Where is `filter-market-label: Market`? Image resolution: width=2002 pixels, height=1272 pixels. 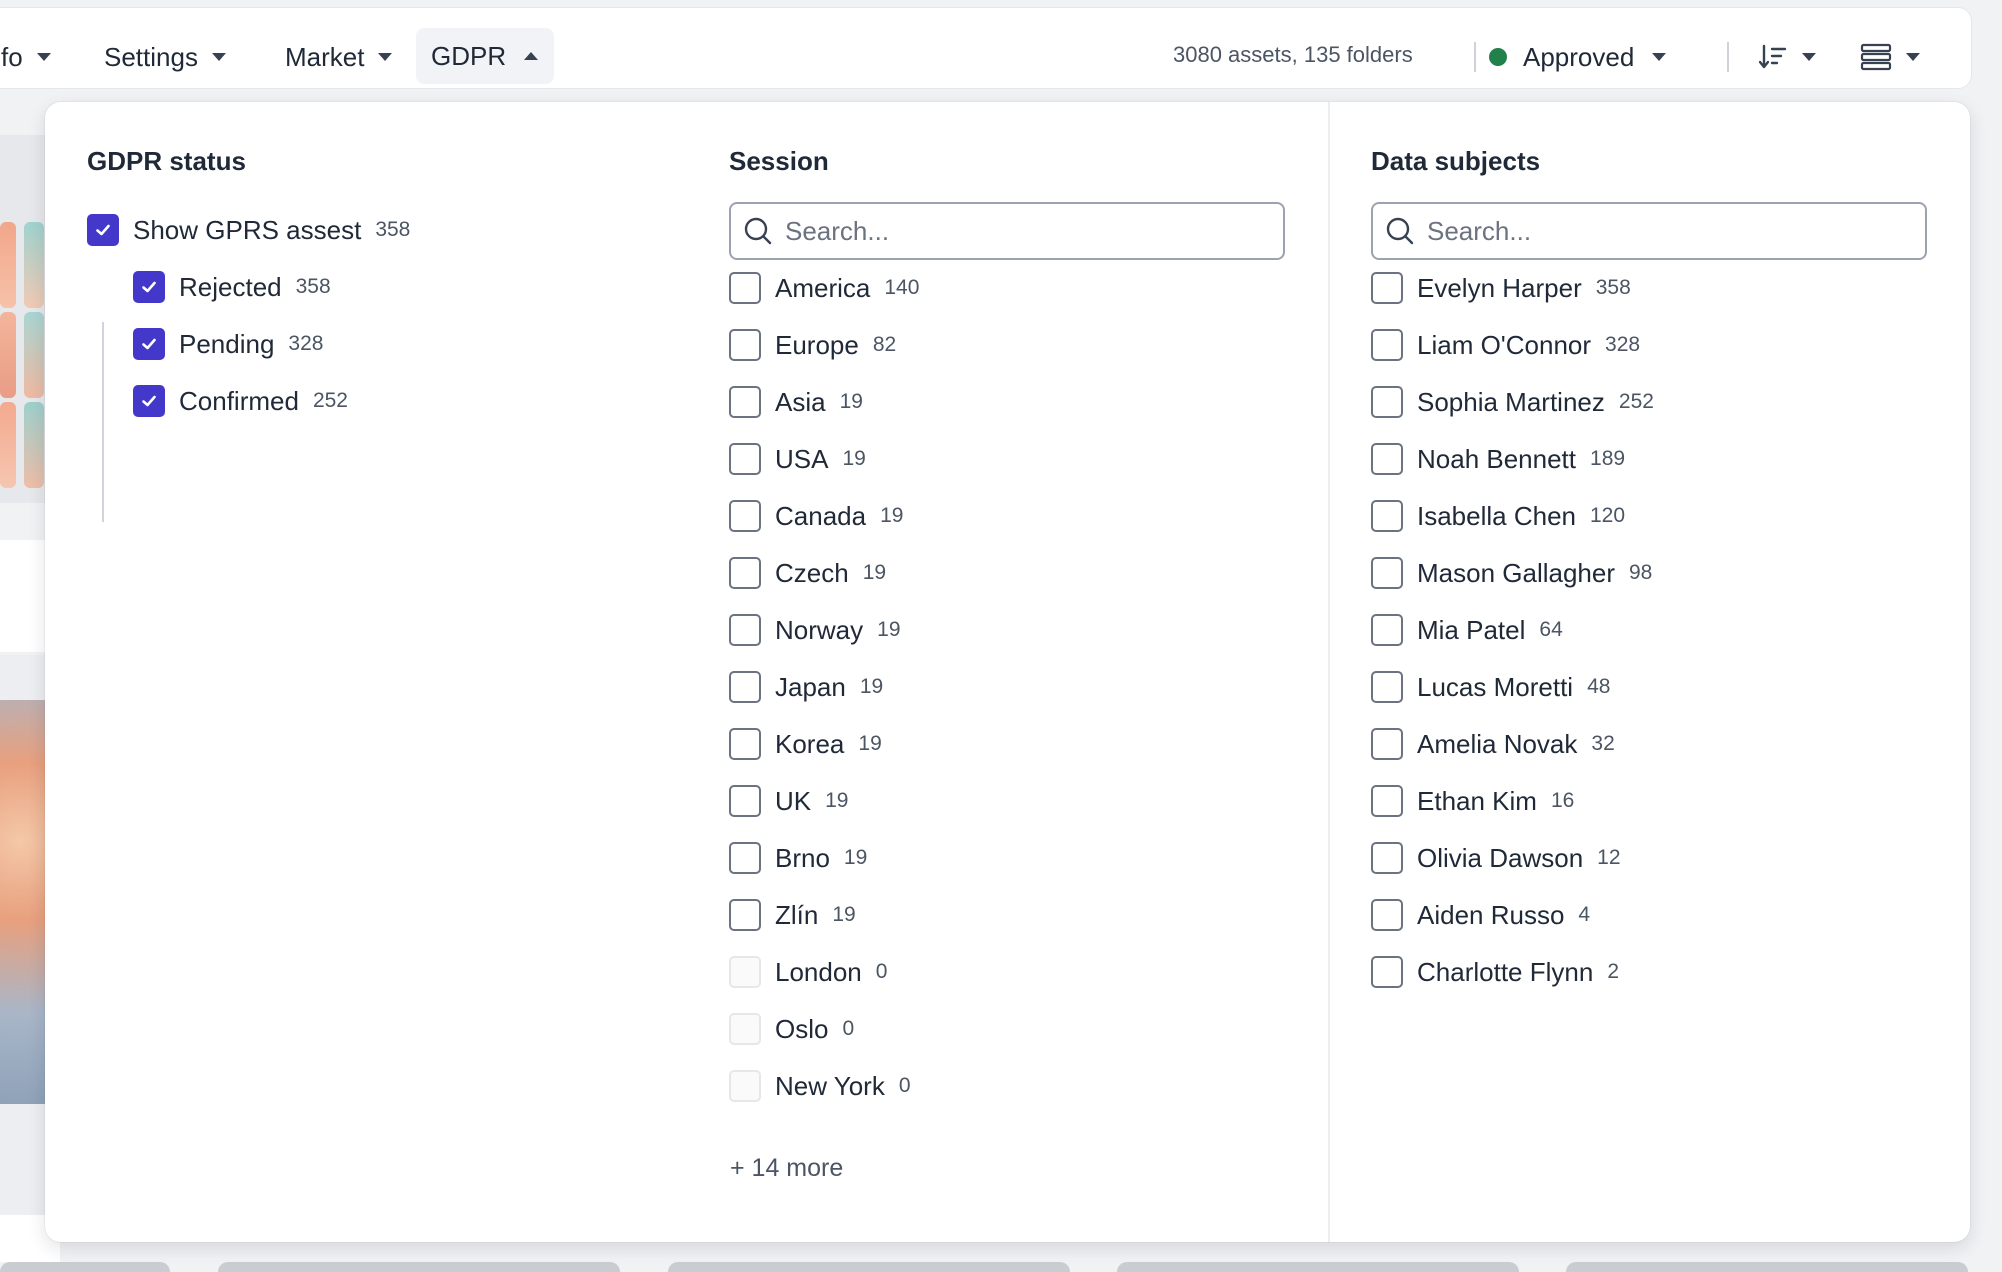
filter-market-label: Market is located at coordinates (325, 56).